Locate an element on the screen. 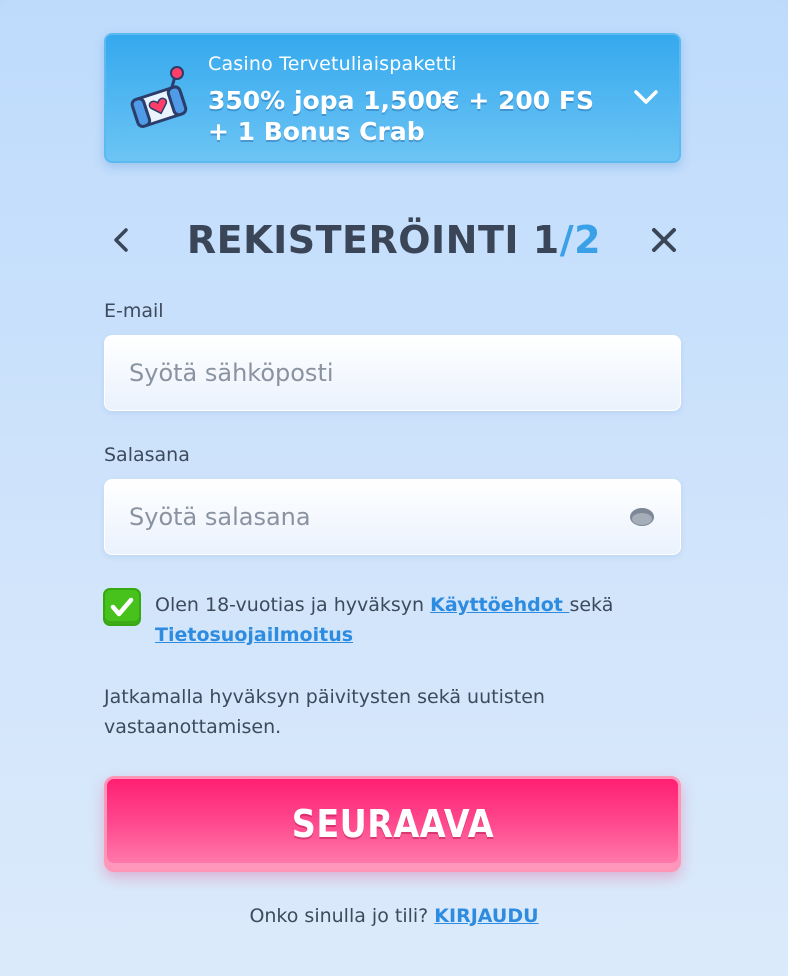 Image resolution: width=788 pixels, height=976 pixels. next-button: SEURAAVA is located at coordinates (392, 824).